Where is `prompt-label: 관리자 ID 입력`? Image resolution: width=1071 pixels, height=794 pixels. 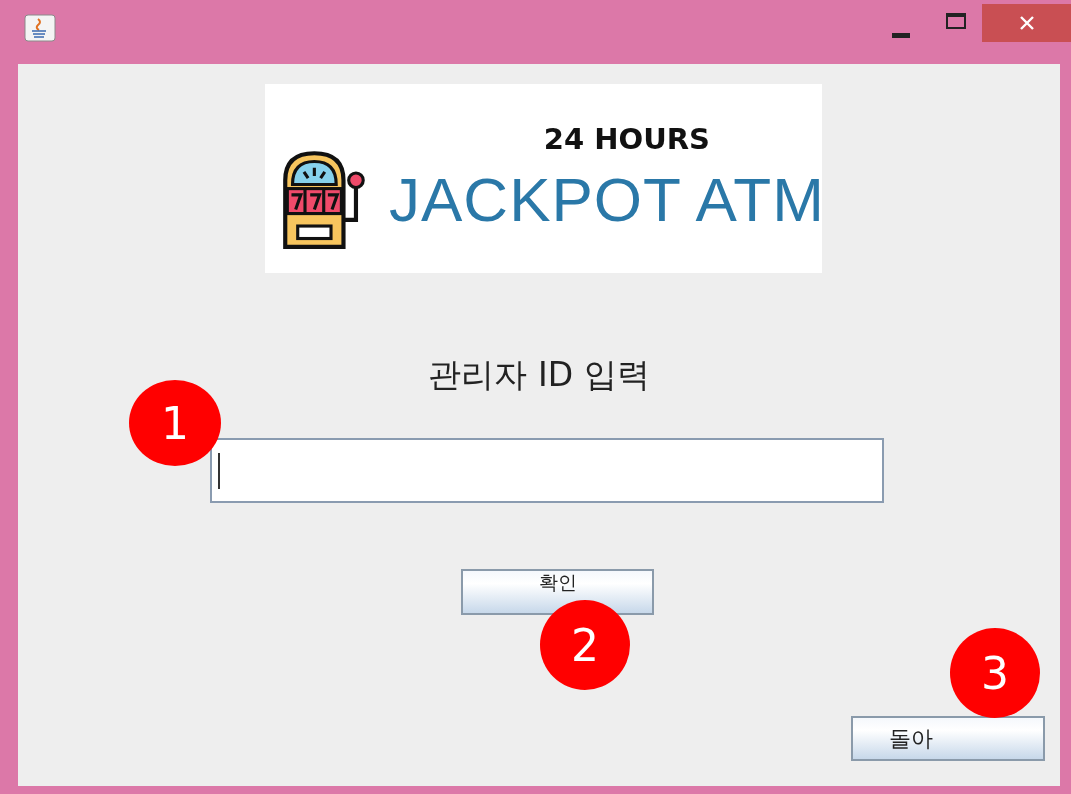
prompt-label: 관리자 ID 입력 is located at coordinates (539, 375).